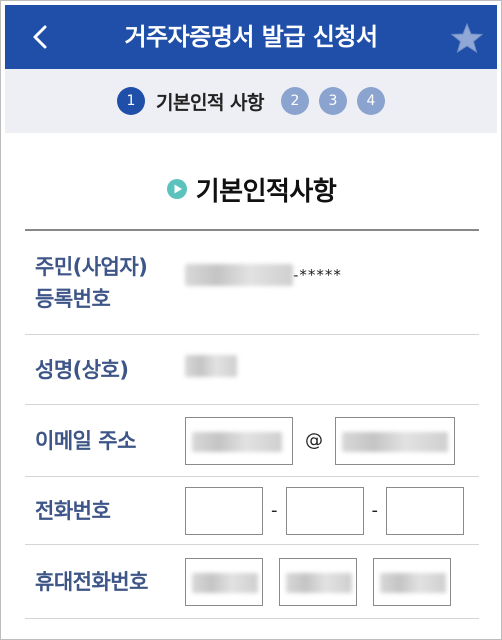  I want to click on step-4: 4, so click(371, 101).